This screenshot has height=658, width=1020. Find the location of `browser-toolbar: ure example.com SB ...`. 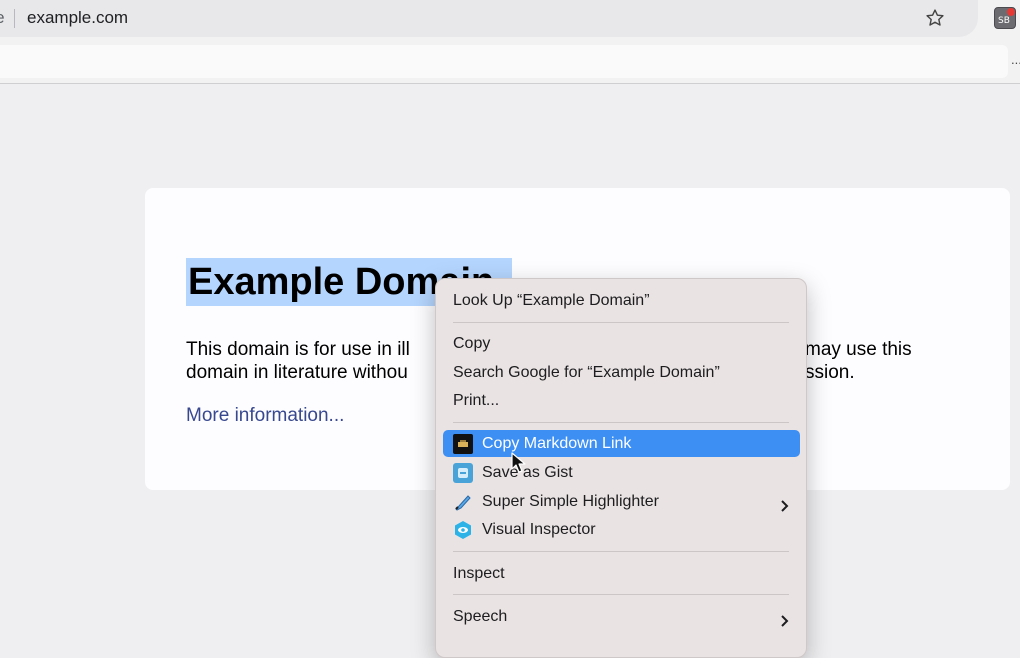

browser-toolbar: ure example.com SB ... is located at coordinates (510, 42).